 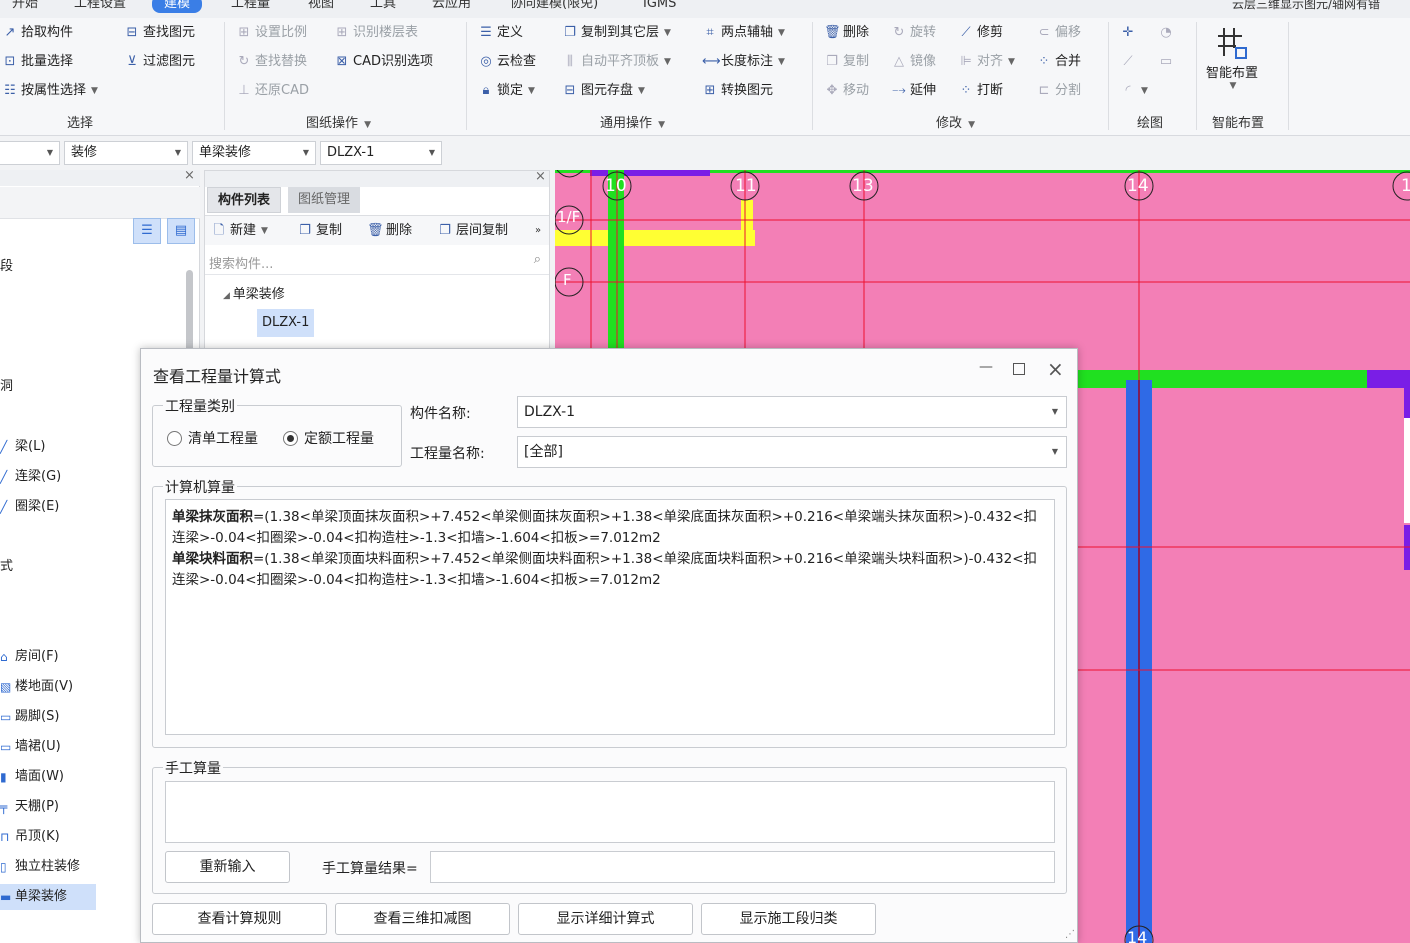 What do you see at coordinates (1128, 33) in the screenshot?
I see `point-draw-button: ✛` at bounding box center [1128, 33].